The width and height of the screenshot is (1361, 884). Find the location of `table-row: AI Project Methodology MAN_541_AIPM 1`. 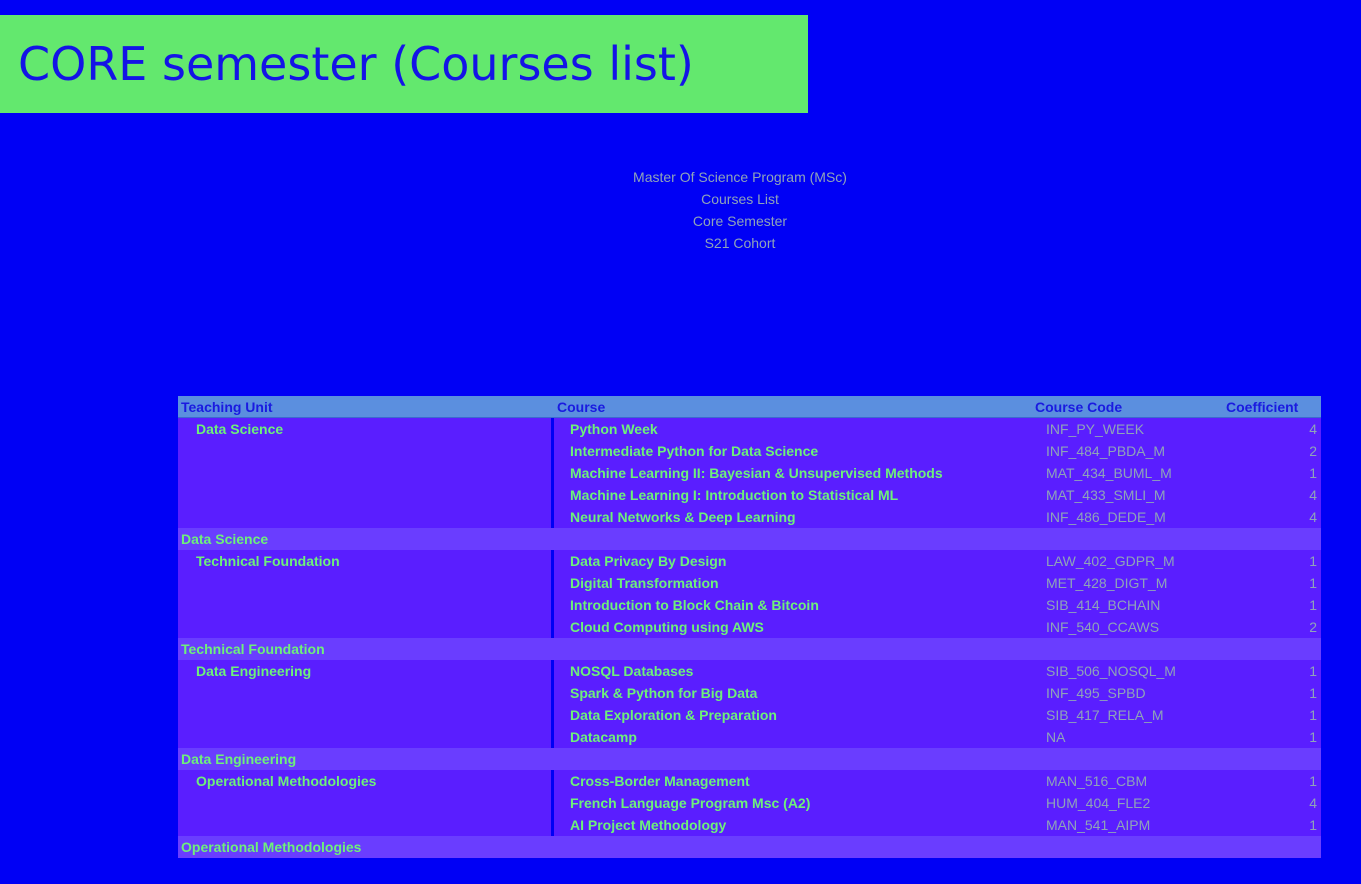

table-row: AI Project Methodology MAN_541_AIPM 1 is located at coordinates (749, 825).